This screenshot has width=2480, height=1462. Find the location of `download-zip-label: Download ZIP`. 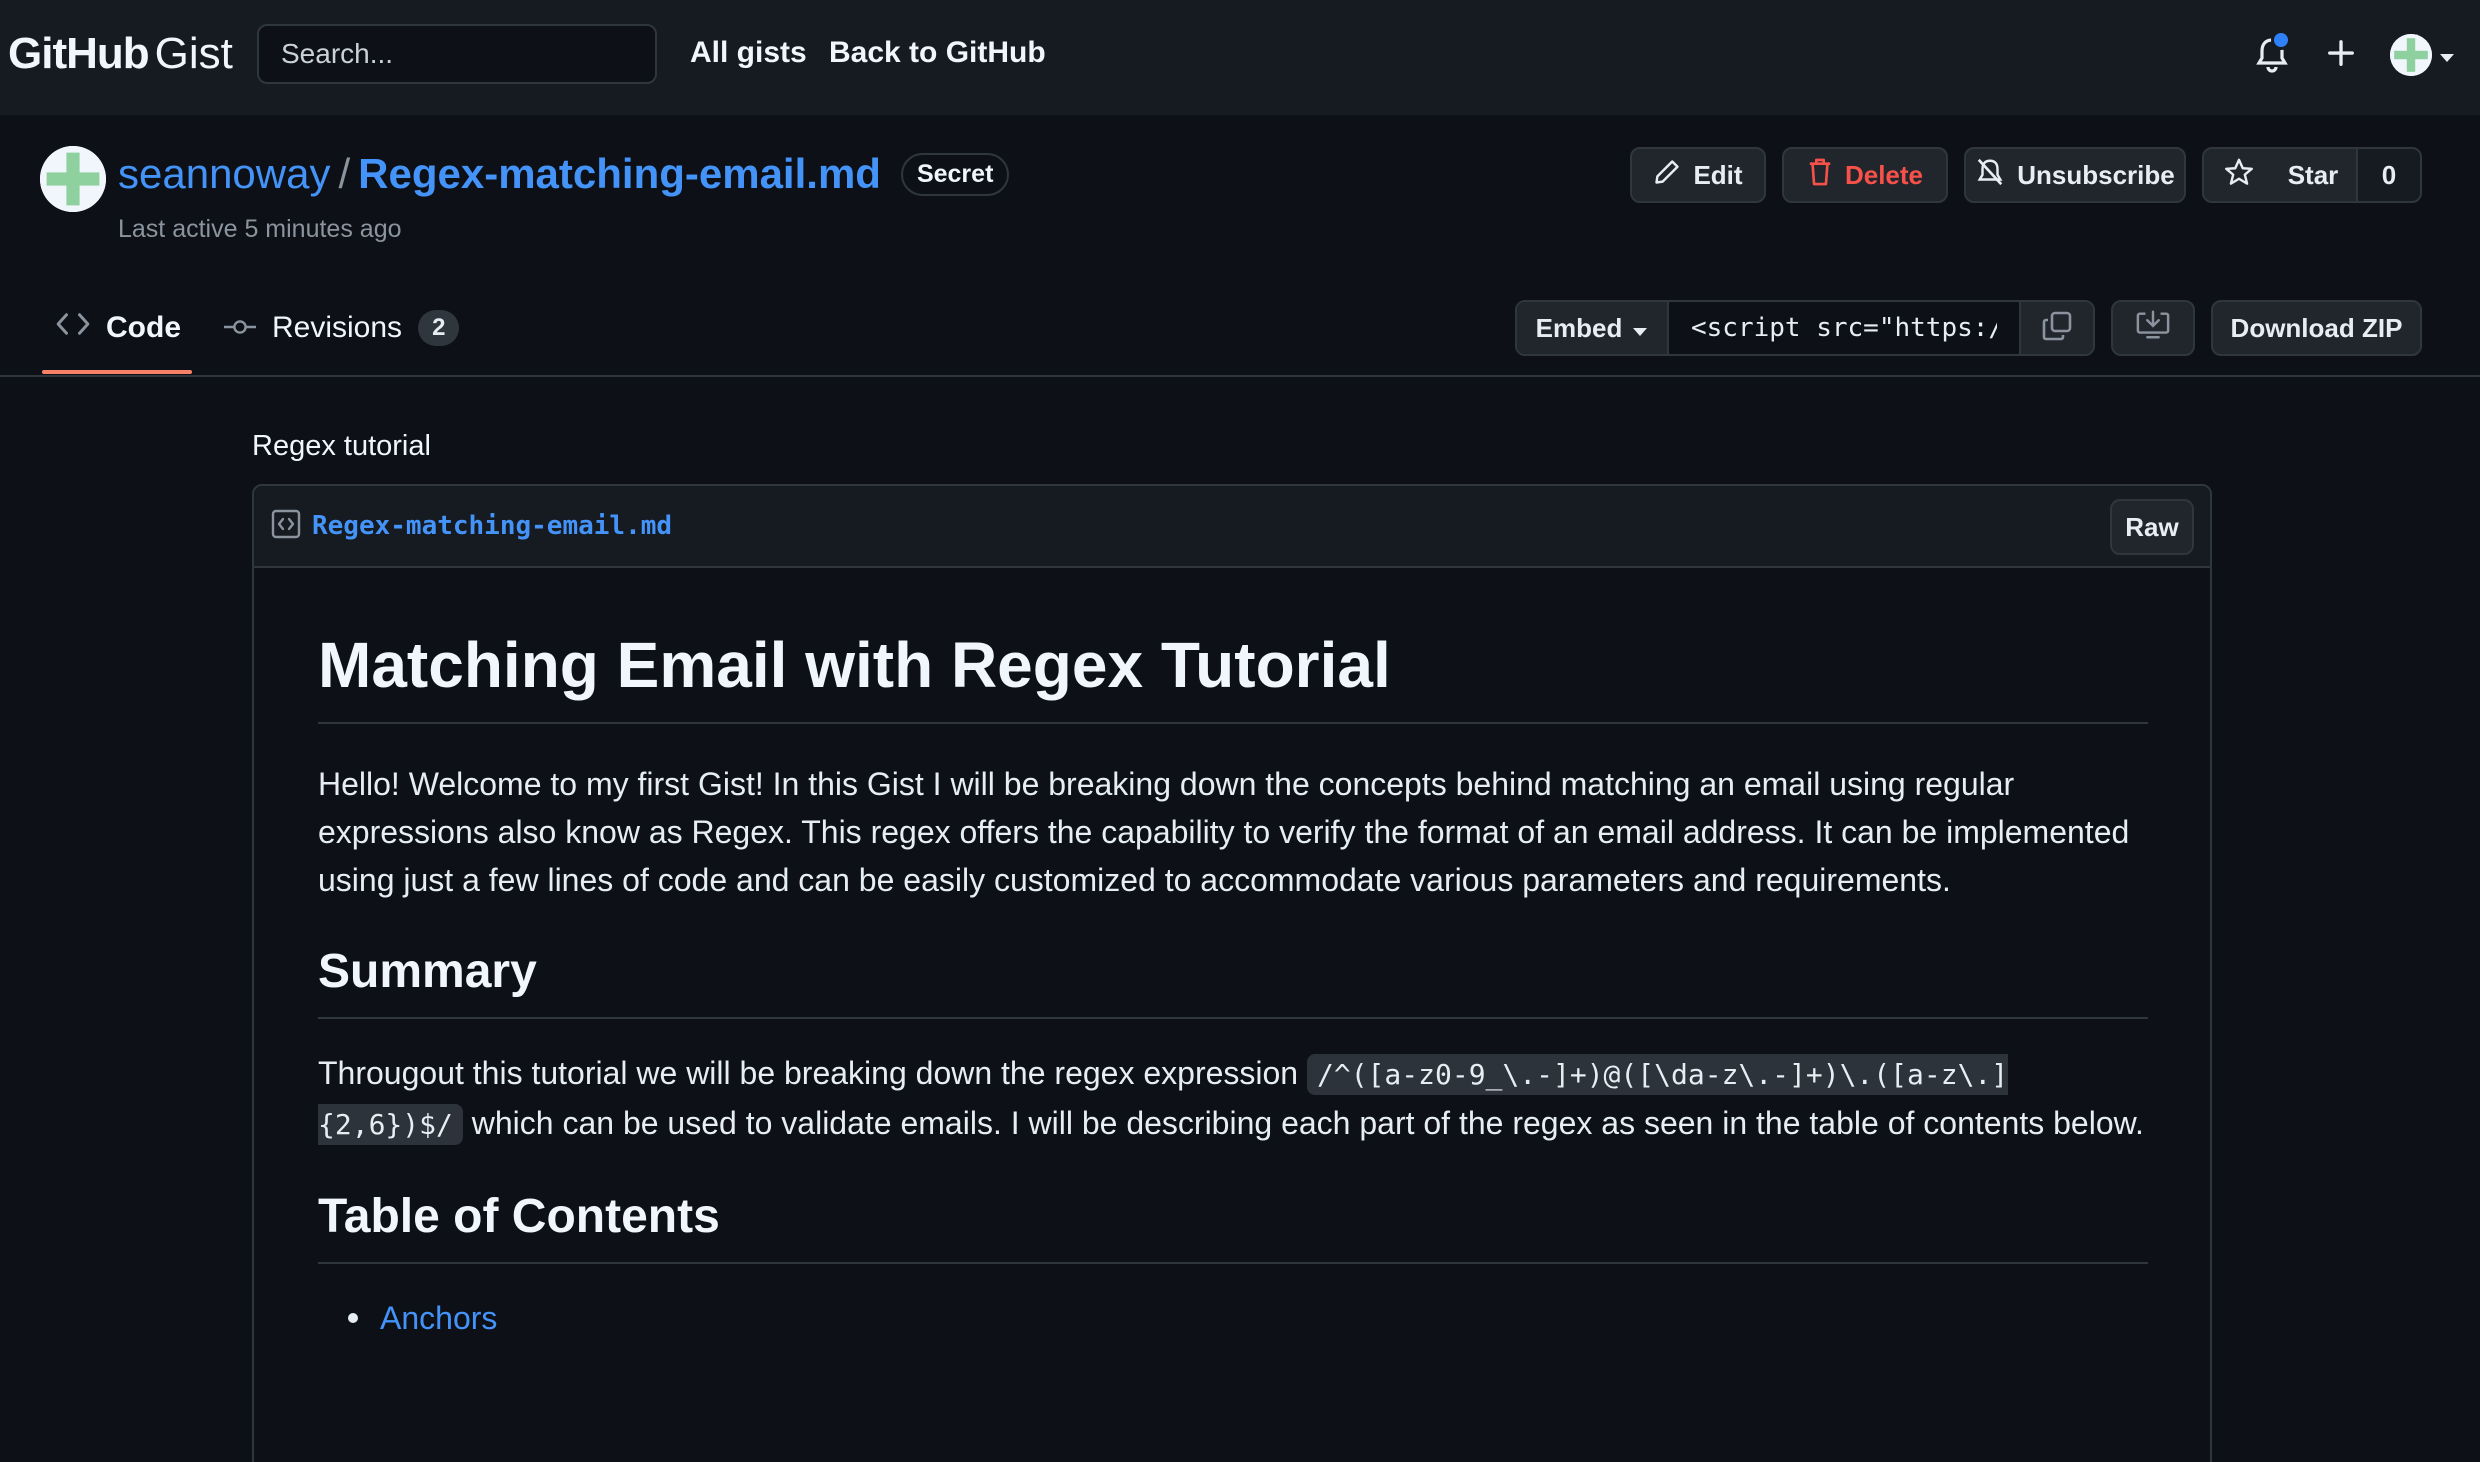

download-zip-label: Download ZIP is located at coordinates (2316, 327).